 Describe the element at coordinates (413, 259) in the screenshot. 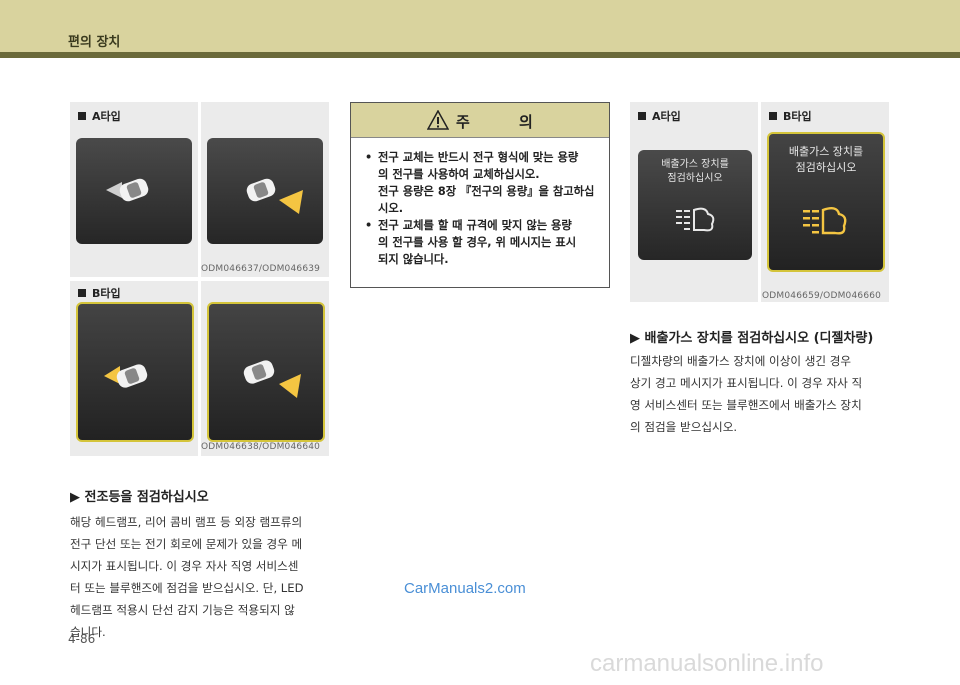

I see `caution-line: 되지 않습니다.` at that location.